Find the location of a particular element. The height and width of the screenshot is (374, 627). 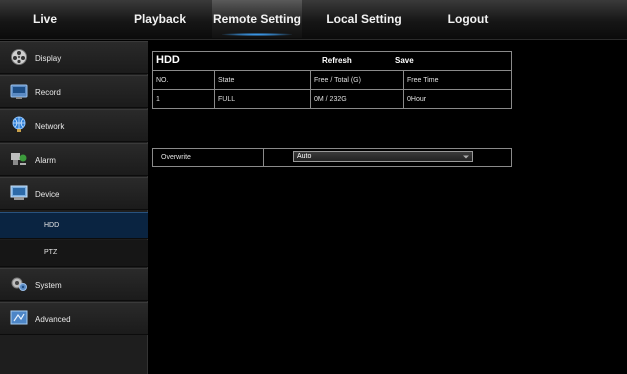

hdd-panel-header: HDD Refresh Save is located at coordinates (332, 61).